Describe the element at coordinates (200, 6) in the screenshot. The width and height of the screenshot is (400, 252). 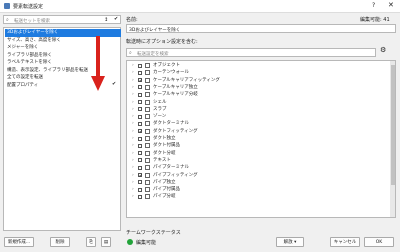
I see `title-bar: 要素転送設定 ? ✕` at that location.